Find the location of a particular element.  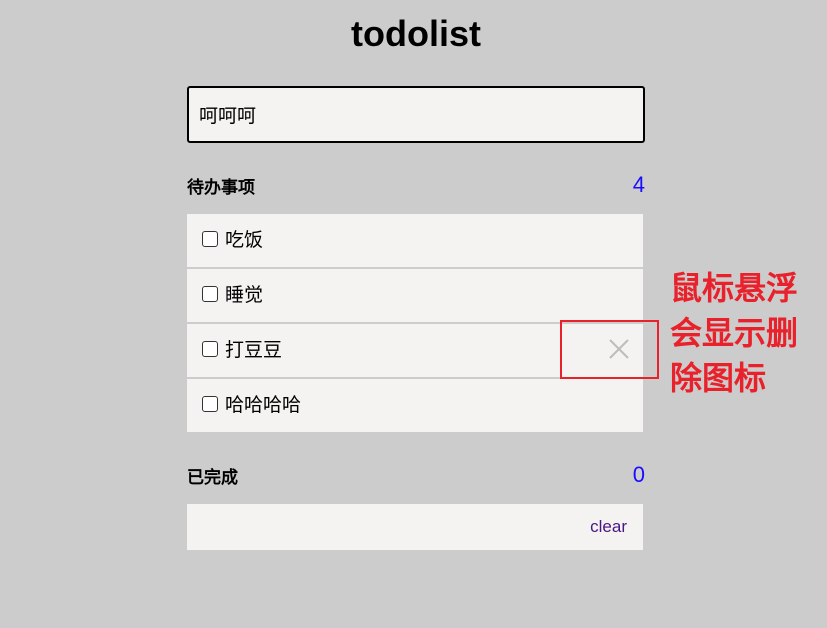

todo-text: 睡觉 is located at coordinates (244, 295).